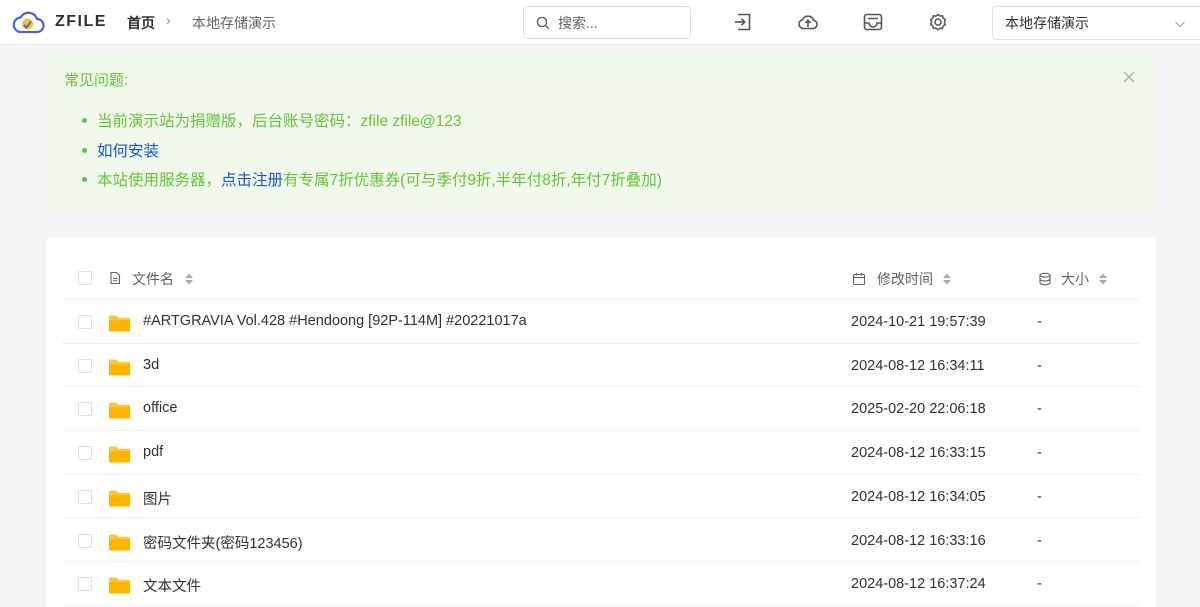 The image size is (1200, 607). What do you see at coordinates (600, 366) in the screenshot?
I see `table-row: 3d 2024-08-12 16:34:11 -` at bounding box center [600, 366].